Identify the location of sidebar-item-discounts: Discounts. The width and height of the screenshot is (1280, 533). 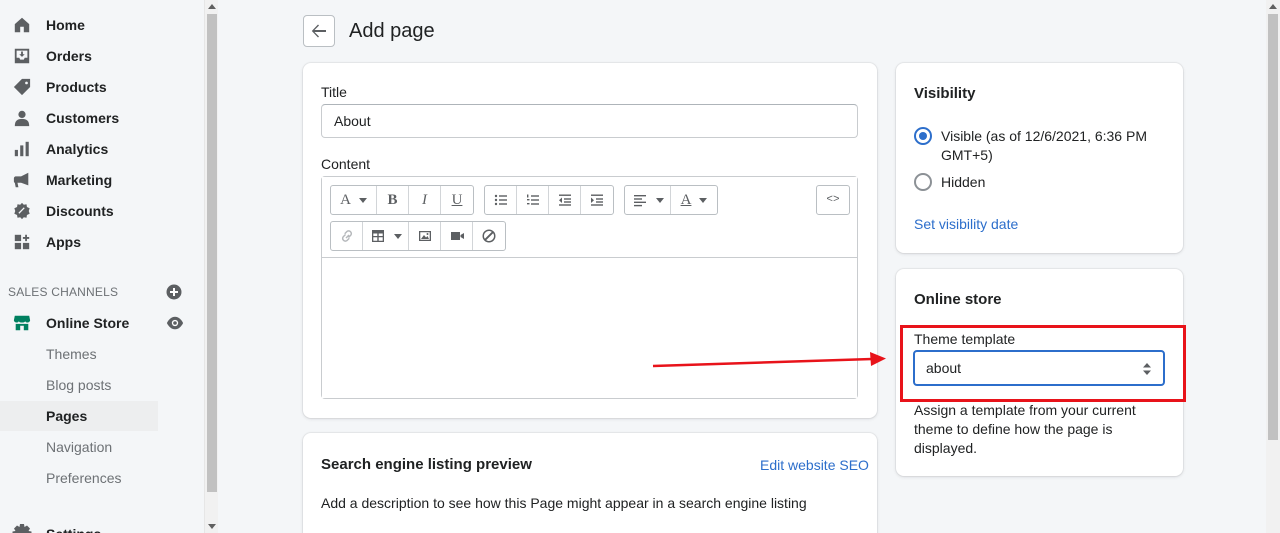
(79, 211).